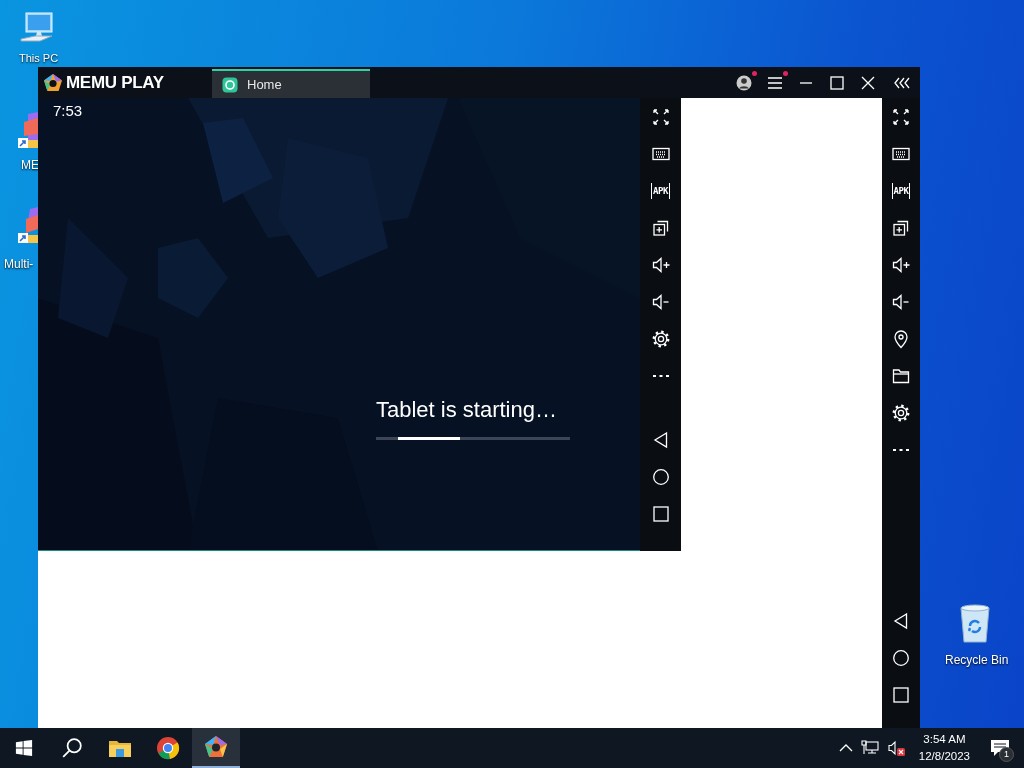  I want to click on clock-date: 12/8/2023, so click(944, 756).